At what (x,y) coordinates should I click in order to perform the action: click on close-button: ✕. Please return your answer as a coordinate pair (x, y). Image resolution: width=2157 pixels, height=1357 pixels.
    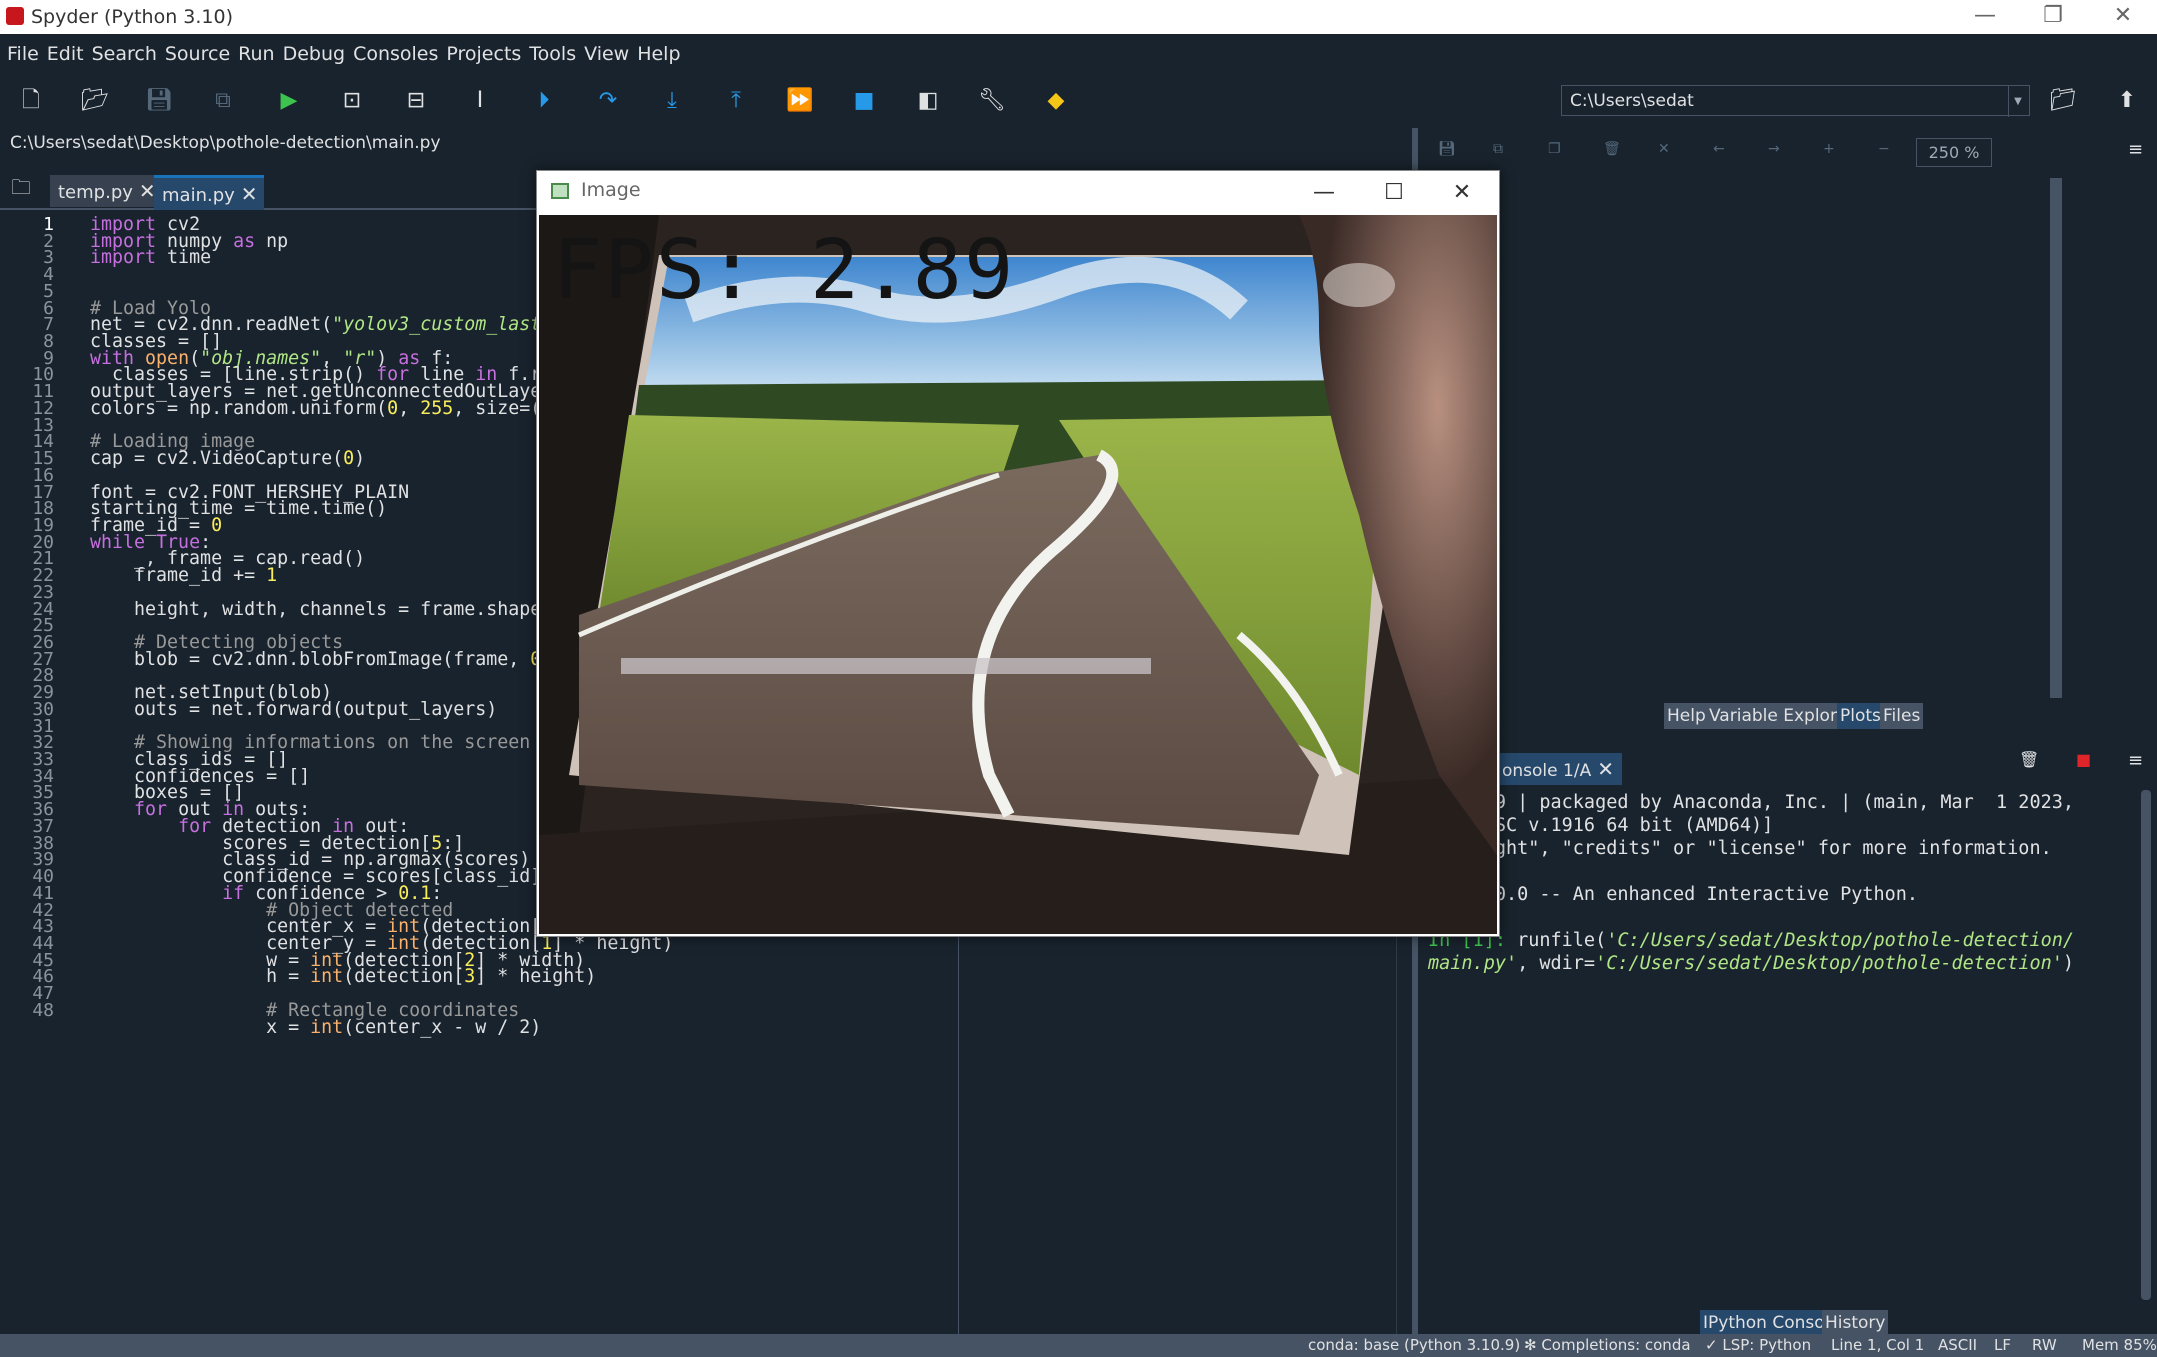
    Looking at the image, I should click on (2123, 17).